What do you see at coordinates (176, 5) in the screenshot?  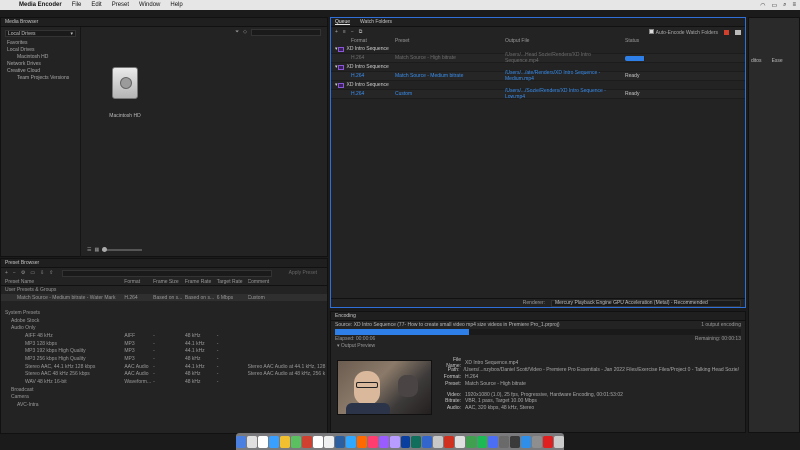 I see `menu-help: Help` at bounding box center [176, 5].